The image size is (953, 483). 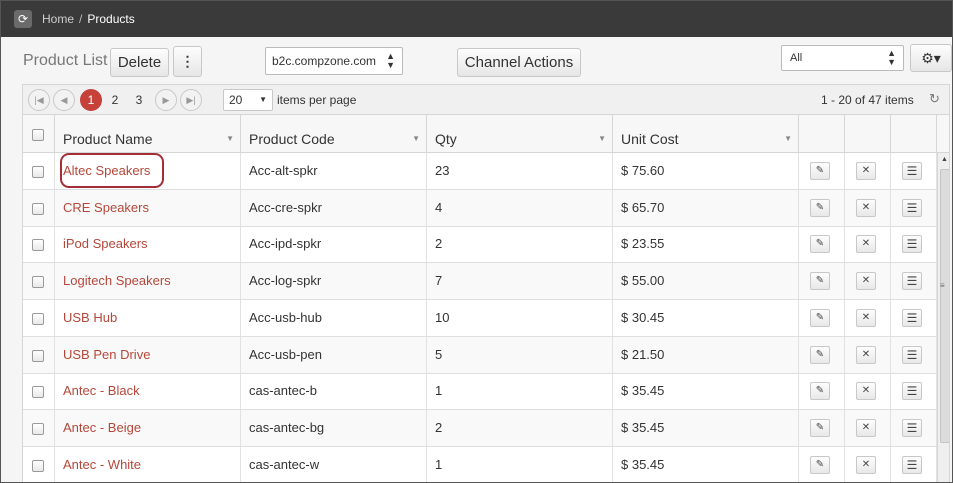 What do you see at coordinates (39, 100) in the screenshot?
I see `first-page-icon: |◀` at bounding box center [39, 100].